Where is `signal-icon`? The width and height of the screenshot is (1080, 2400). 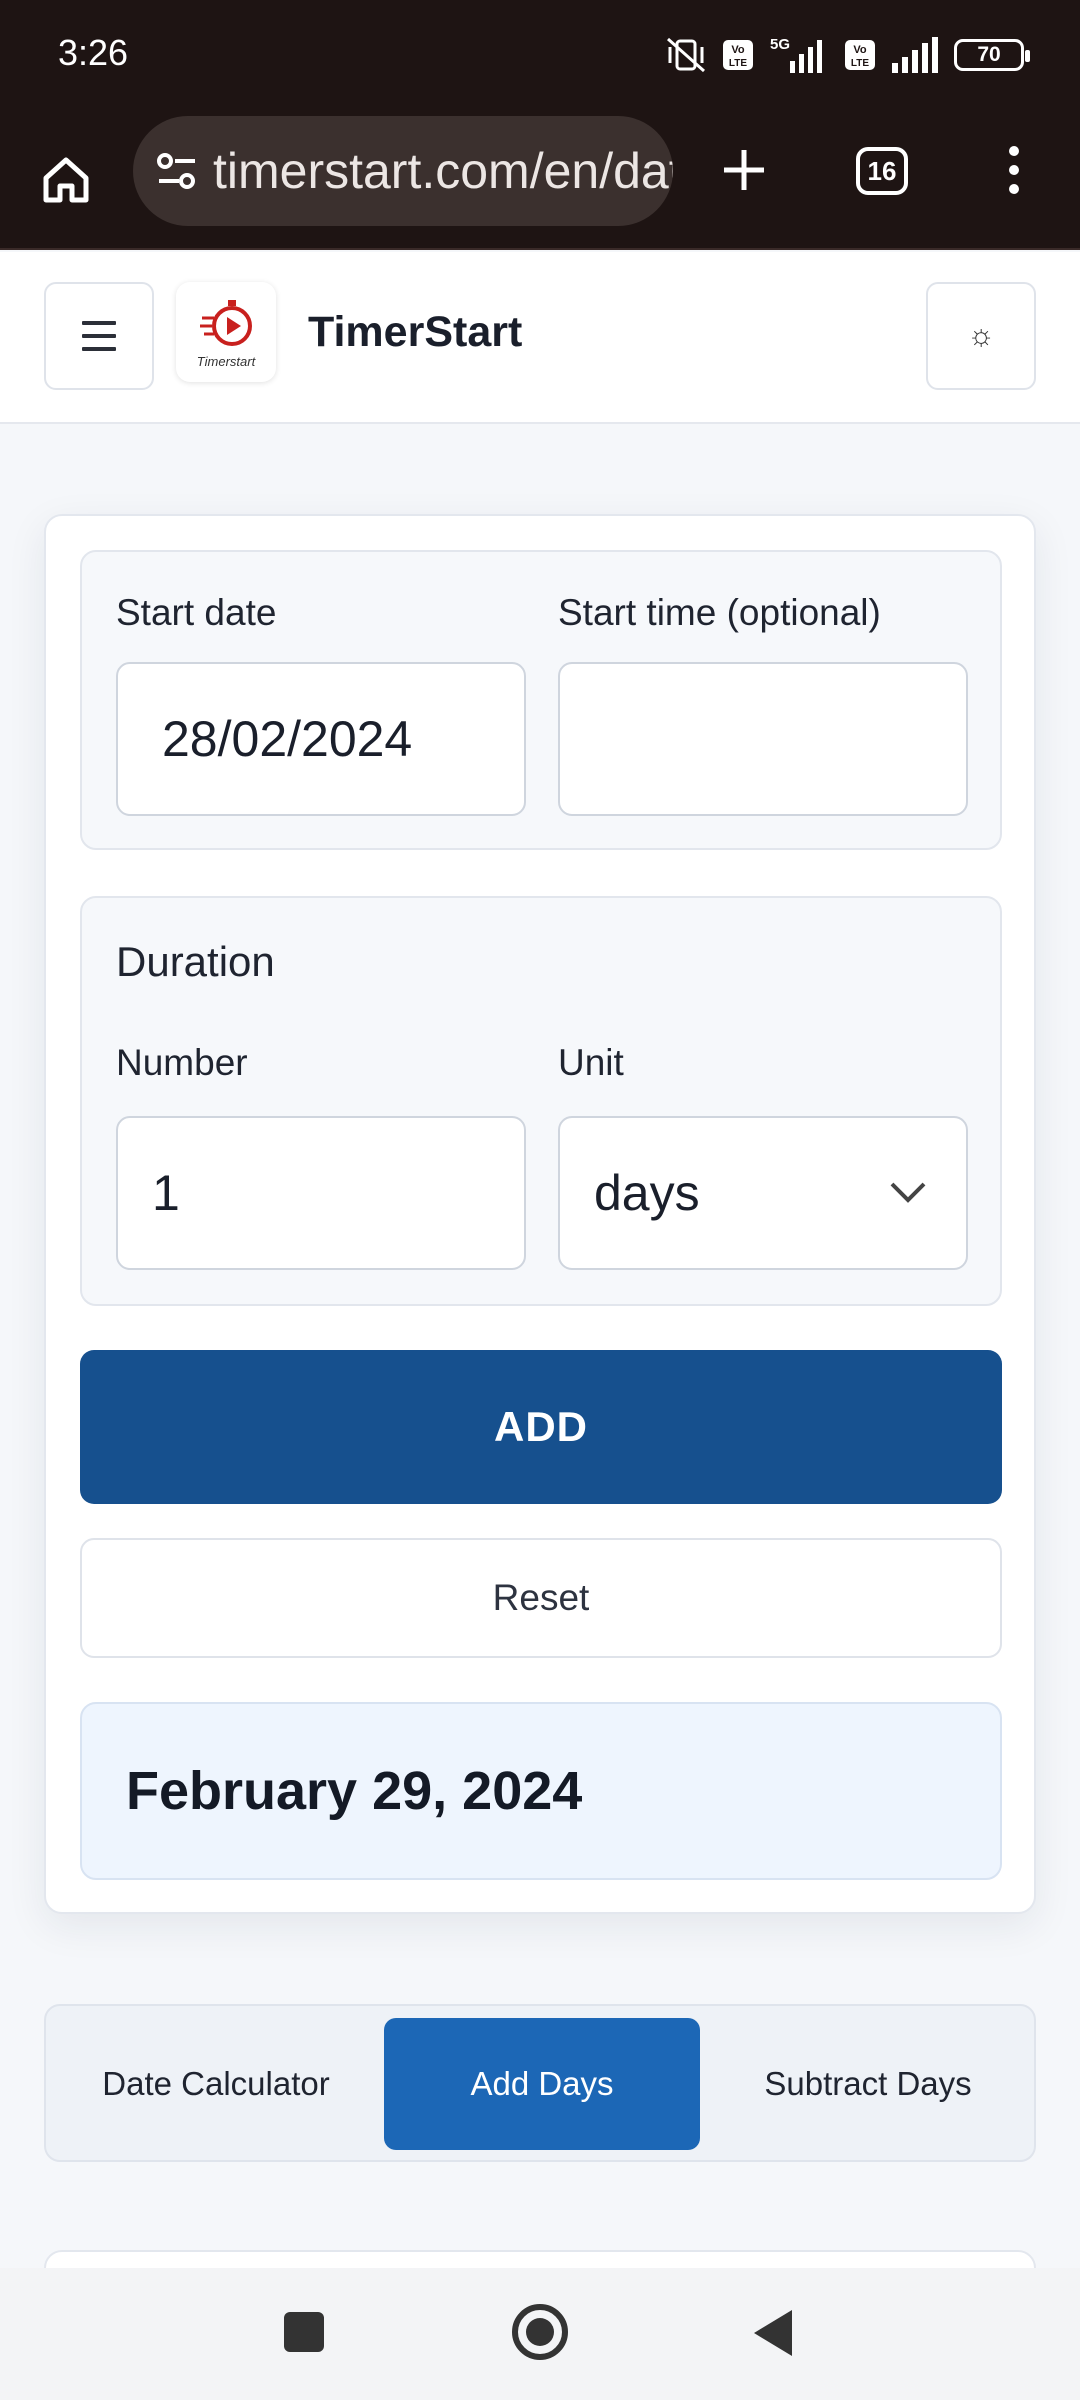
signal-icon is located at coordinates (915, 55).